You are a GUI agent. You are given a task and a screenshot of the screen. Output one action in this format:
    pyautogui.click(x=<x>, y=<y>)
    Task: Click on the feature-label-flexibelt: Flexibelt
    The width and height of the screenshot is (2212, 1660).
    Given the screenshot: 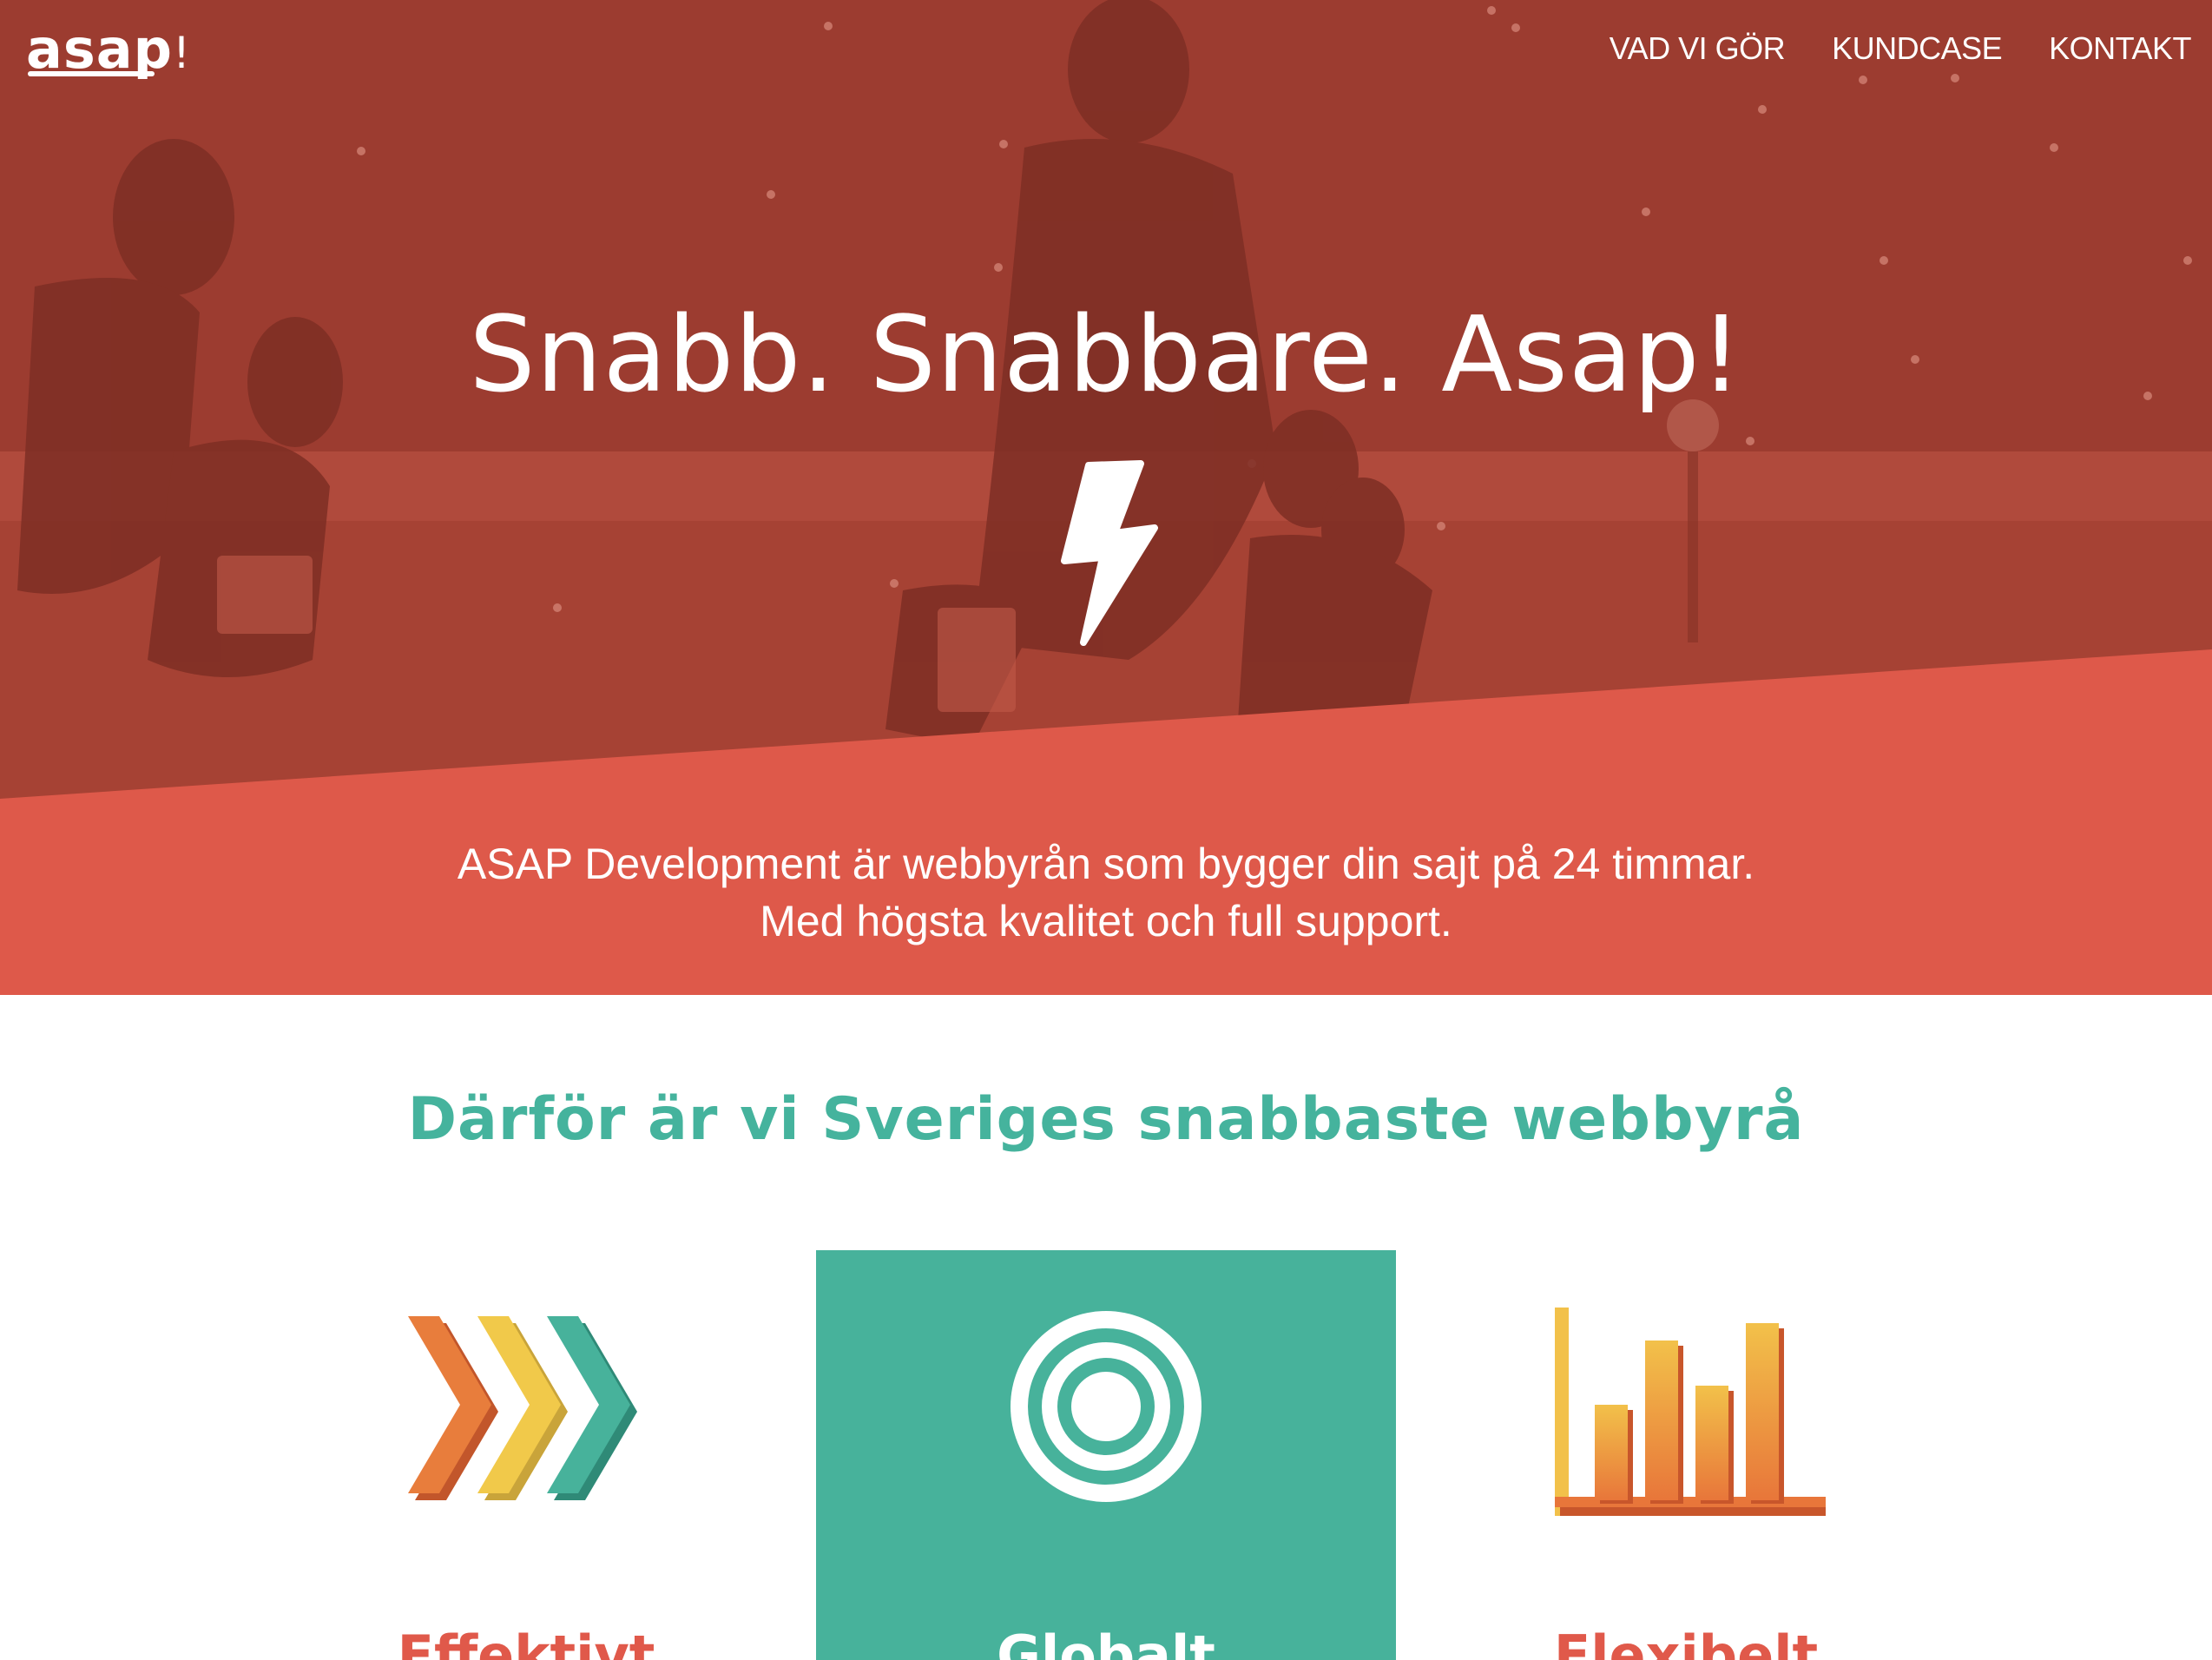 What is the action you would take?
    pyautogui.click(x=1686, y=1642)
    